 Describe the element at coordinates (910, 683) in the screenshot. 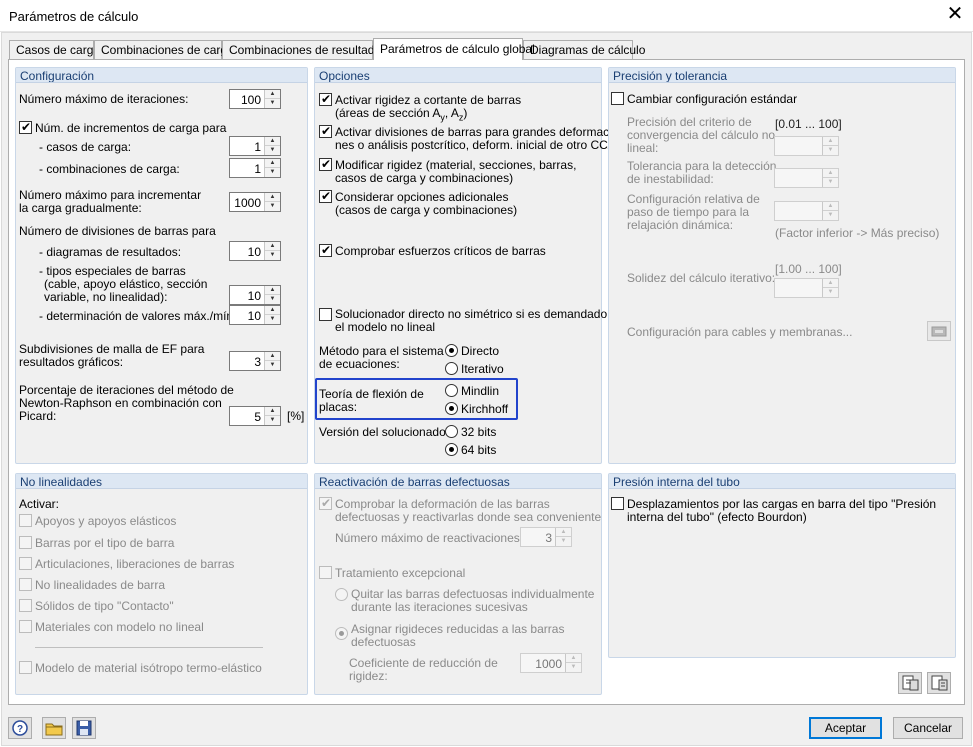

I see `import-button` at that location.